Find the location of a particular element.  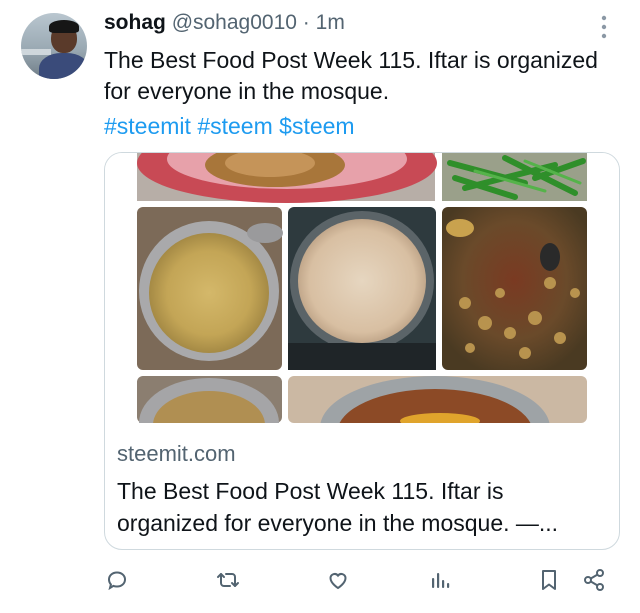

tweet-header: sohag @sohag0010 · 1m is located at coordinates (224, 23).